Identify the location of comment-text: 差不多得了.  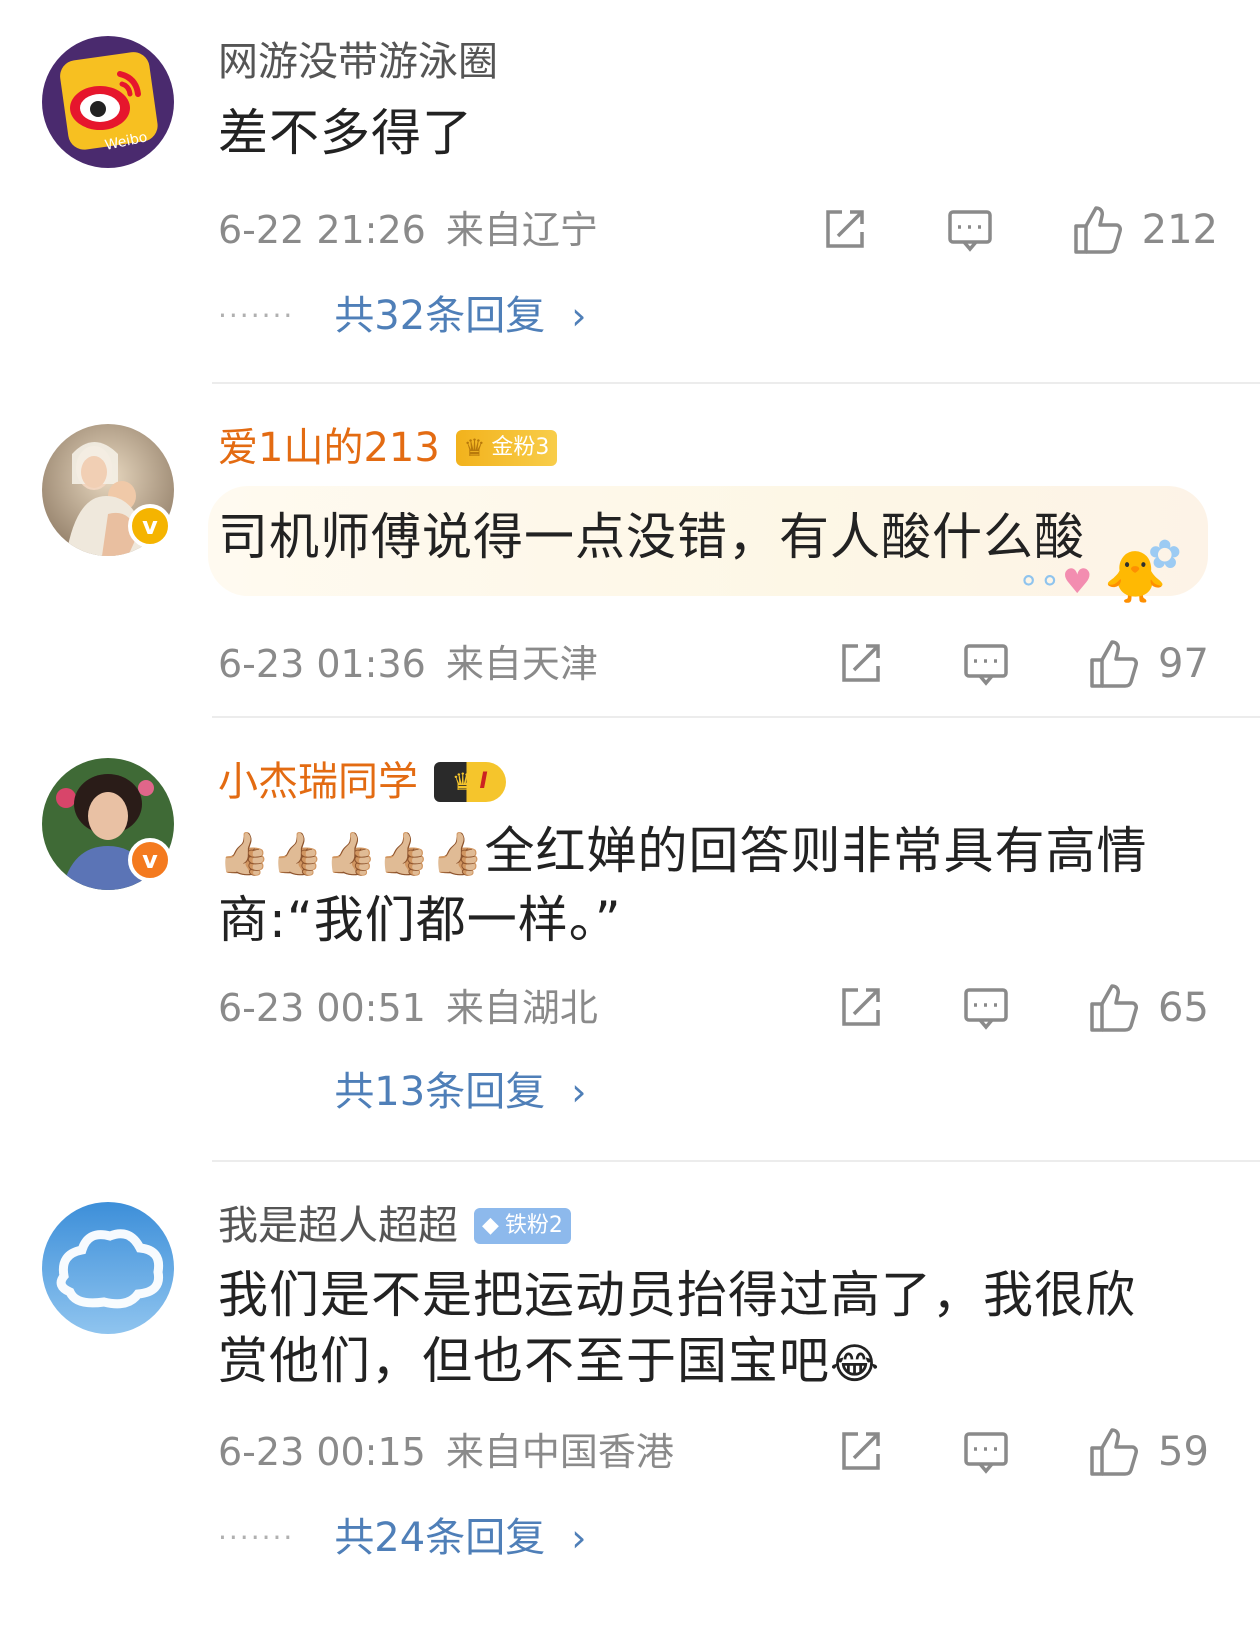
(345, 133).